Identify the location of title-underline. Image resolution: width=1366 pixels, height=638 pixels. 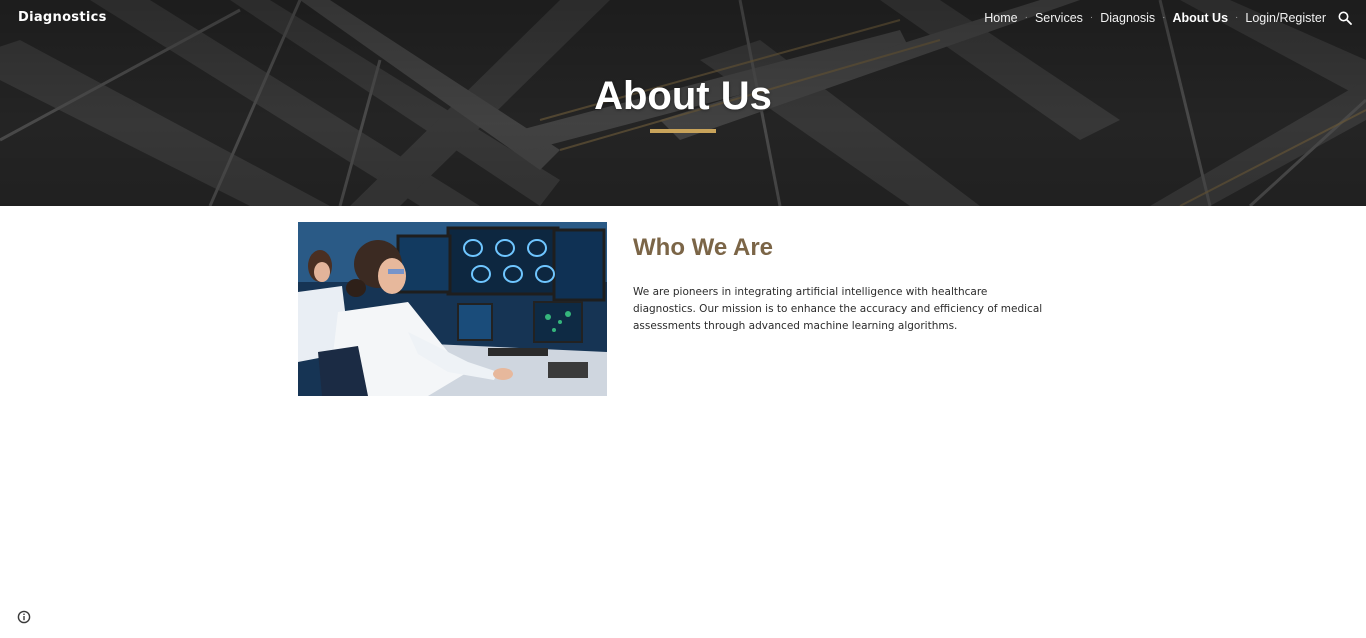
(683, 131).